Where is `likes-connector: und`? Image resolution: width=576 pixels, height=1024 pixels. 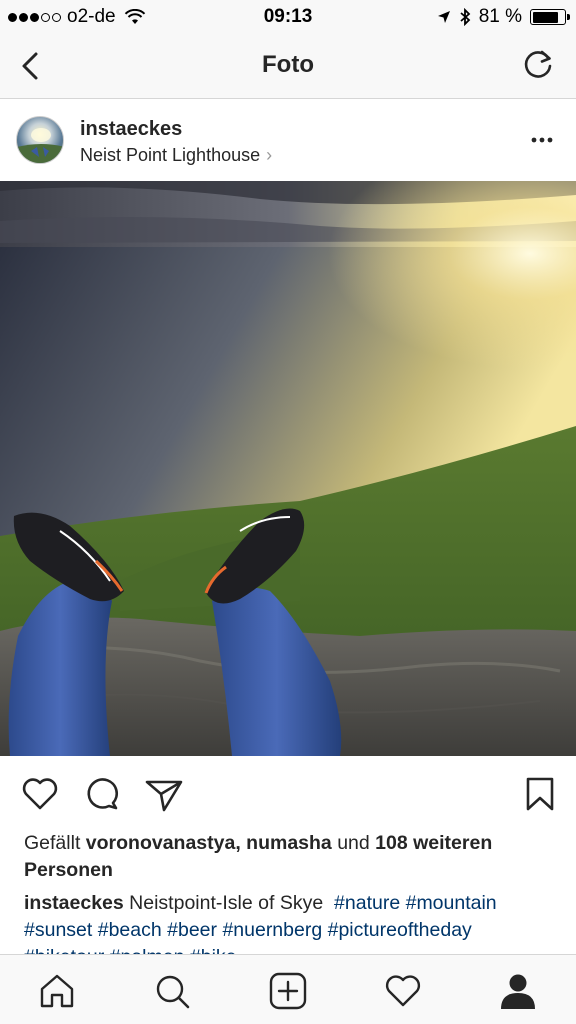
likes-connector: und is located at coordinates (353, 843).